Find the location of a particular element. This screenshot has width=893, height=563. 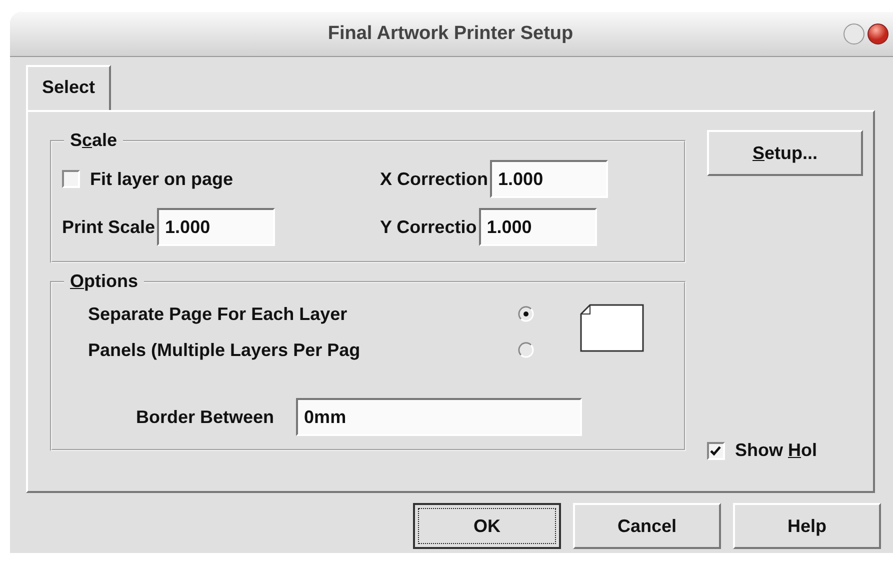

input-field: 0mm is located at coordinates (439, 417).